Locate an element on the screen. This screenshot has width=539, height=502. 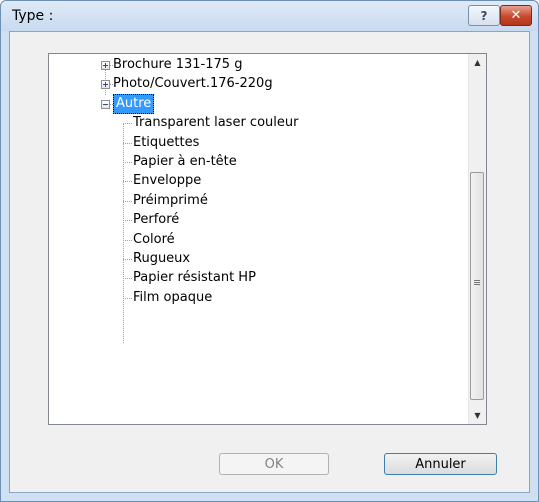
tree-leaf: Film opaque is located at coordinates (168, 298).